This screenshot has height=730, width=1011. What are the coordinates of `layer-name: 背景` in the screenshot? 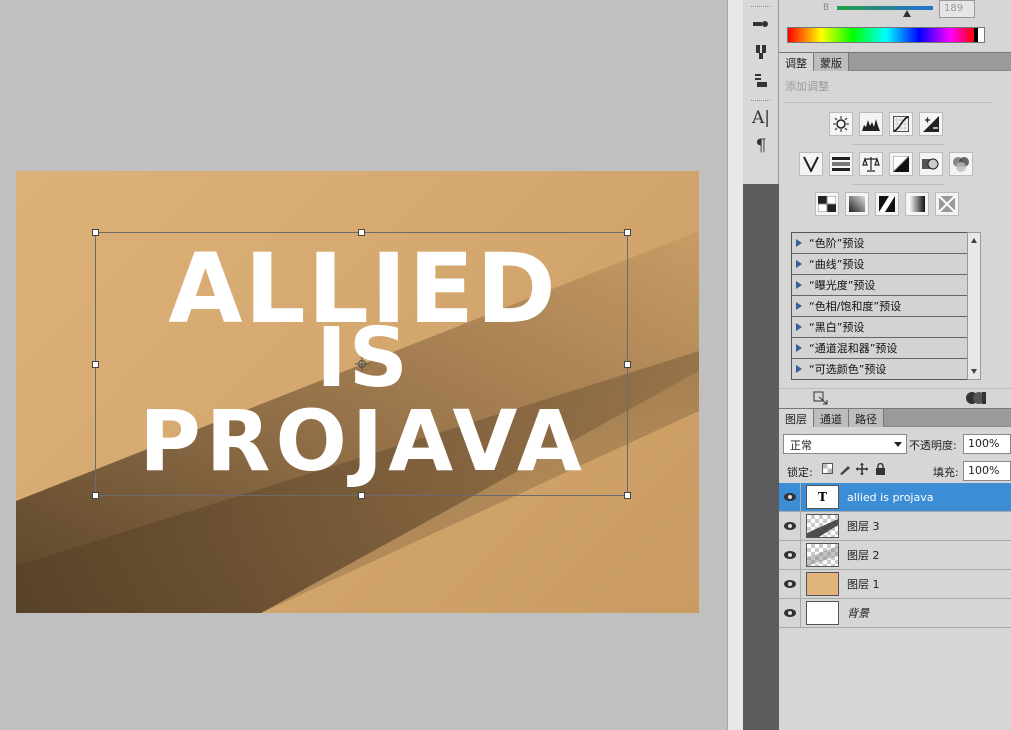 It's located at (858, 613).